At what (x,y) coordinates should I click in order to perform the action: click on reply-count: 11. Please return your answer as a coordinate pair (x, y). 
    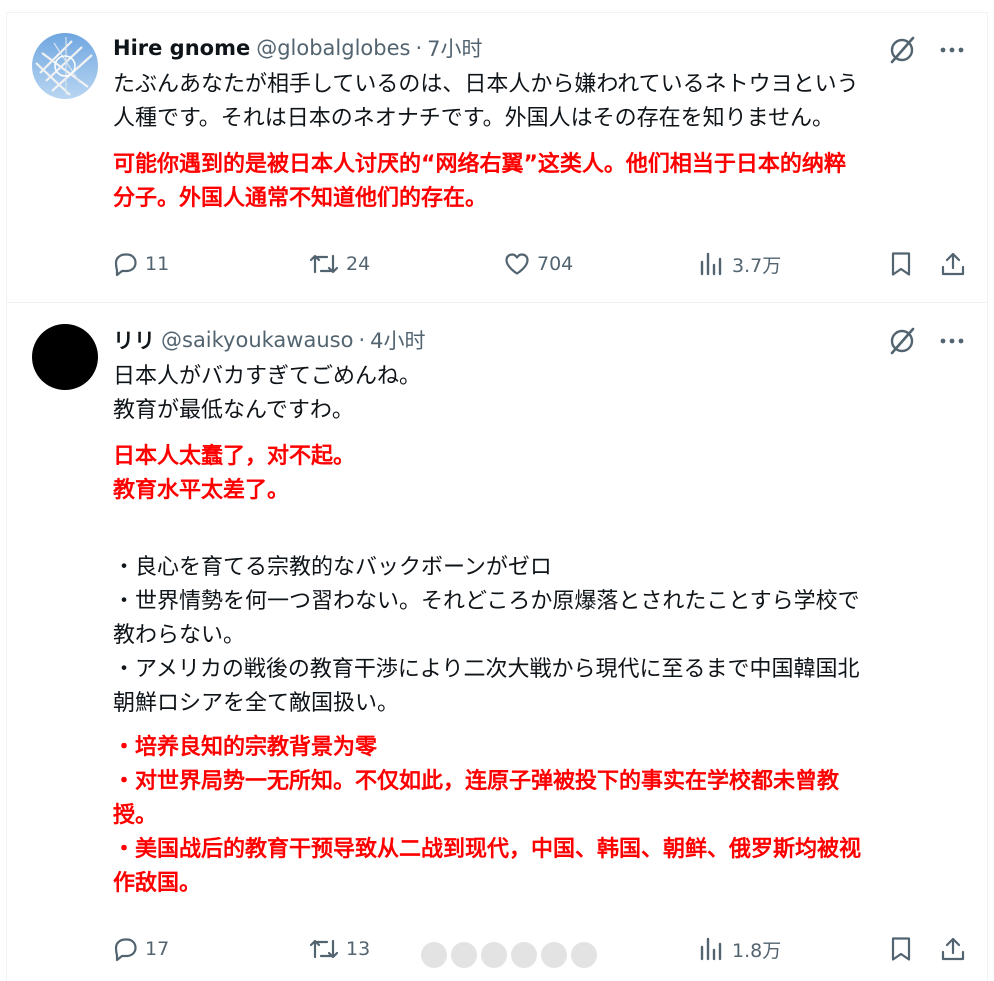
    Looking at the image, I should click on (157, 264).